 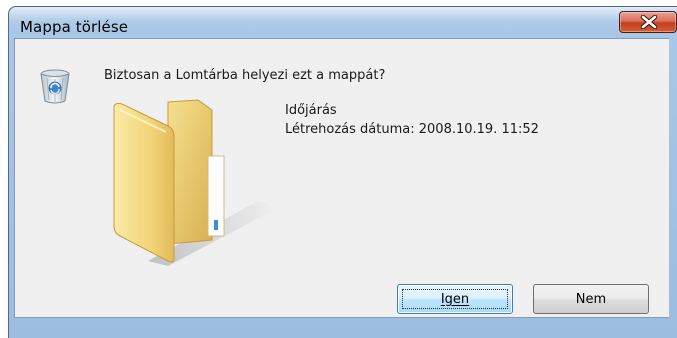 What do you see at coordinates (195, 182) in the screenshot?
I see `folder-icon` at bounding box center [195, 182].